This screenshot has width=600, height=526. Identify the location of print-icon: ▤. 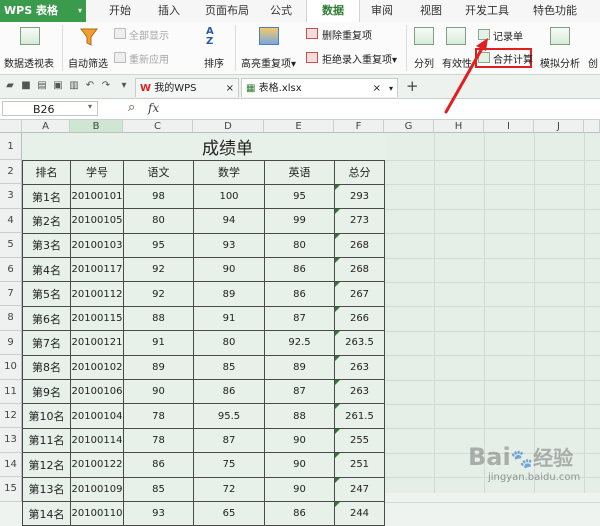
(42, 86).